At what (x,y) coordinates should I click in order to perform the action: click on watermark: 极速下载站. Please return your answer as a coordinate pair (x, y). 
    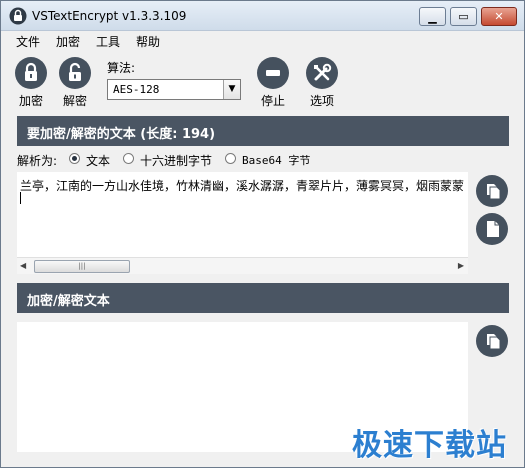
    Looking at the image, I should click on (429, 445).